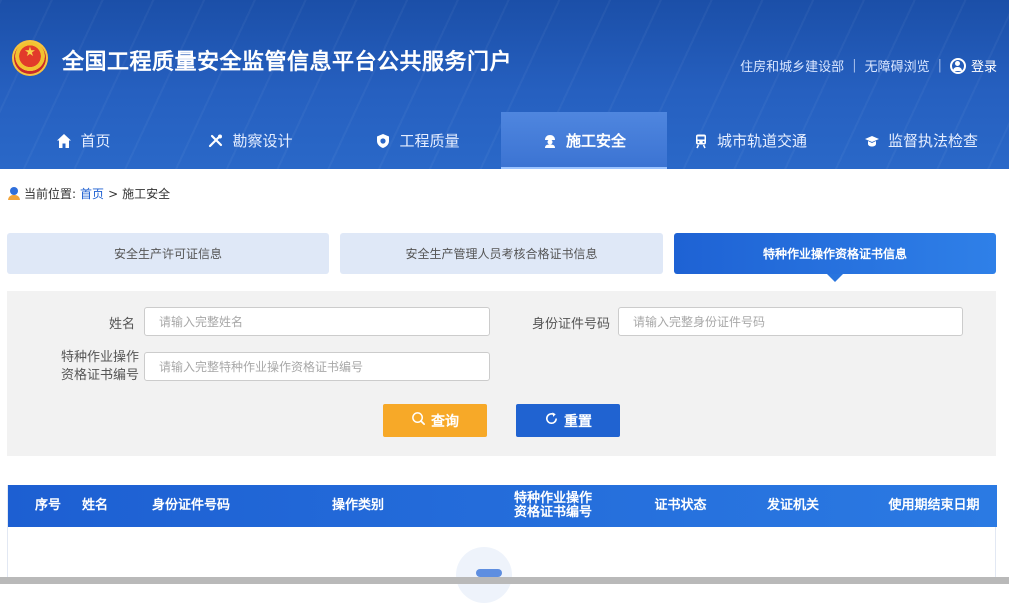 Image resolution: width=1009 pixels, height=603 pixels. I want to click on breadcrumb-current: 施工安全, so click(146, 194).